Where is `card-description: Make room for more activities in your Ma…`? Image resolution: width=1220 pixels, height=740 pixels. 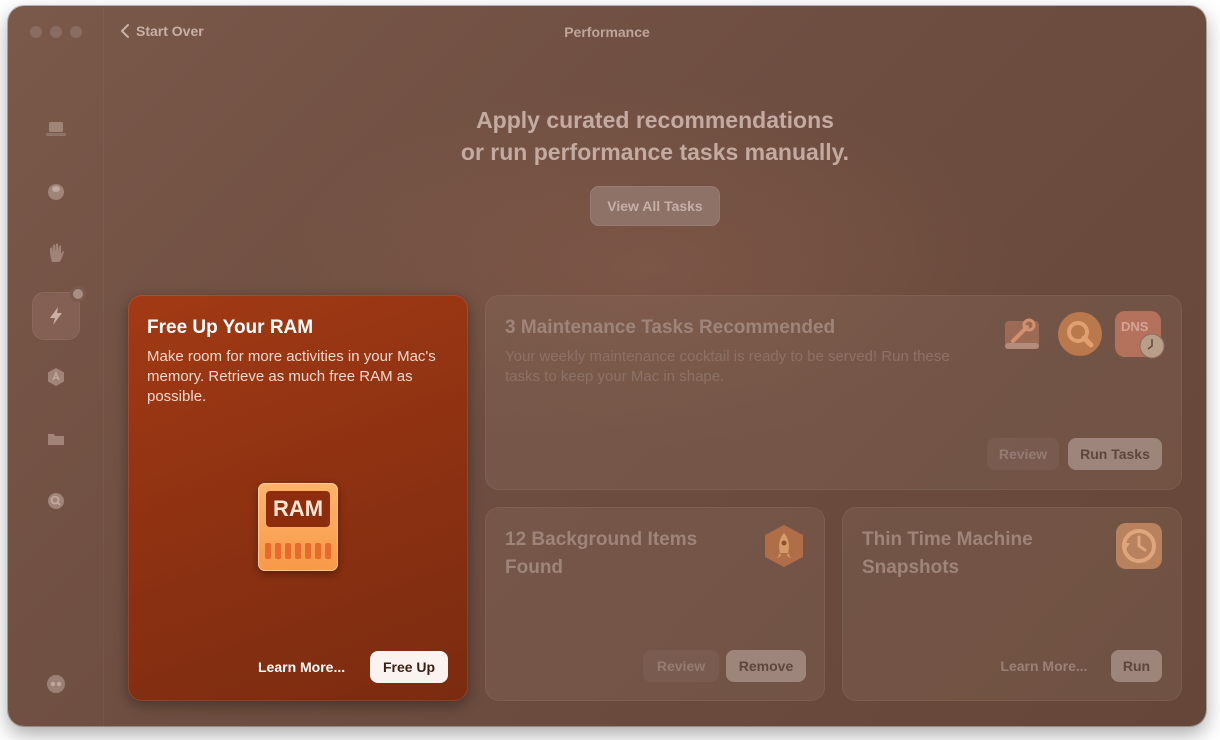 card-description: Make room for more activities in your Ma… is located at coordinates (291, 376).